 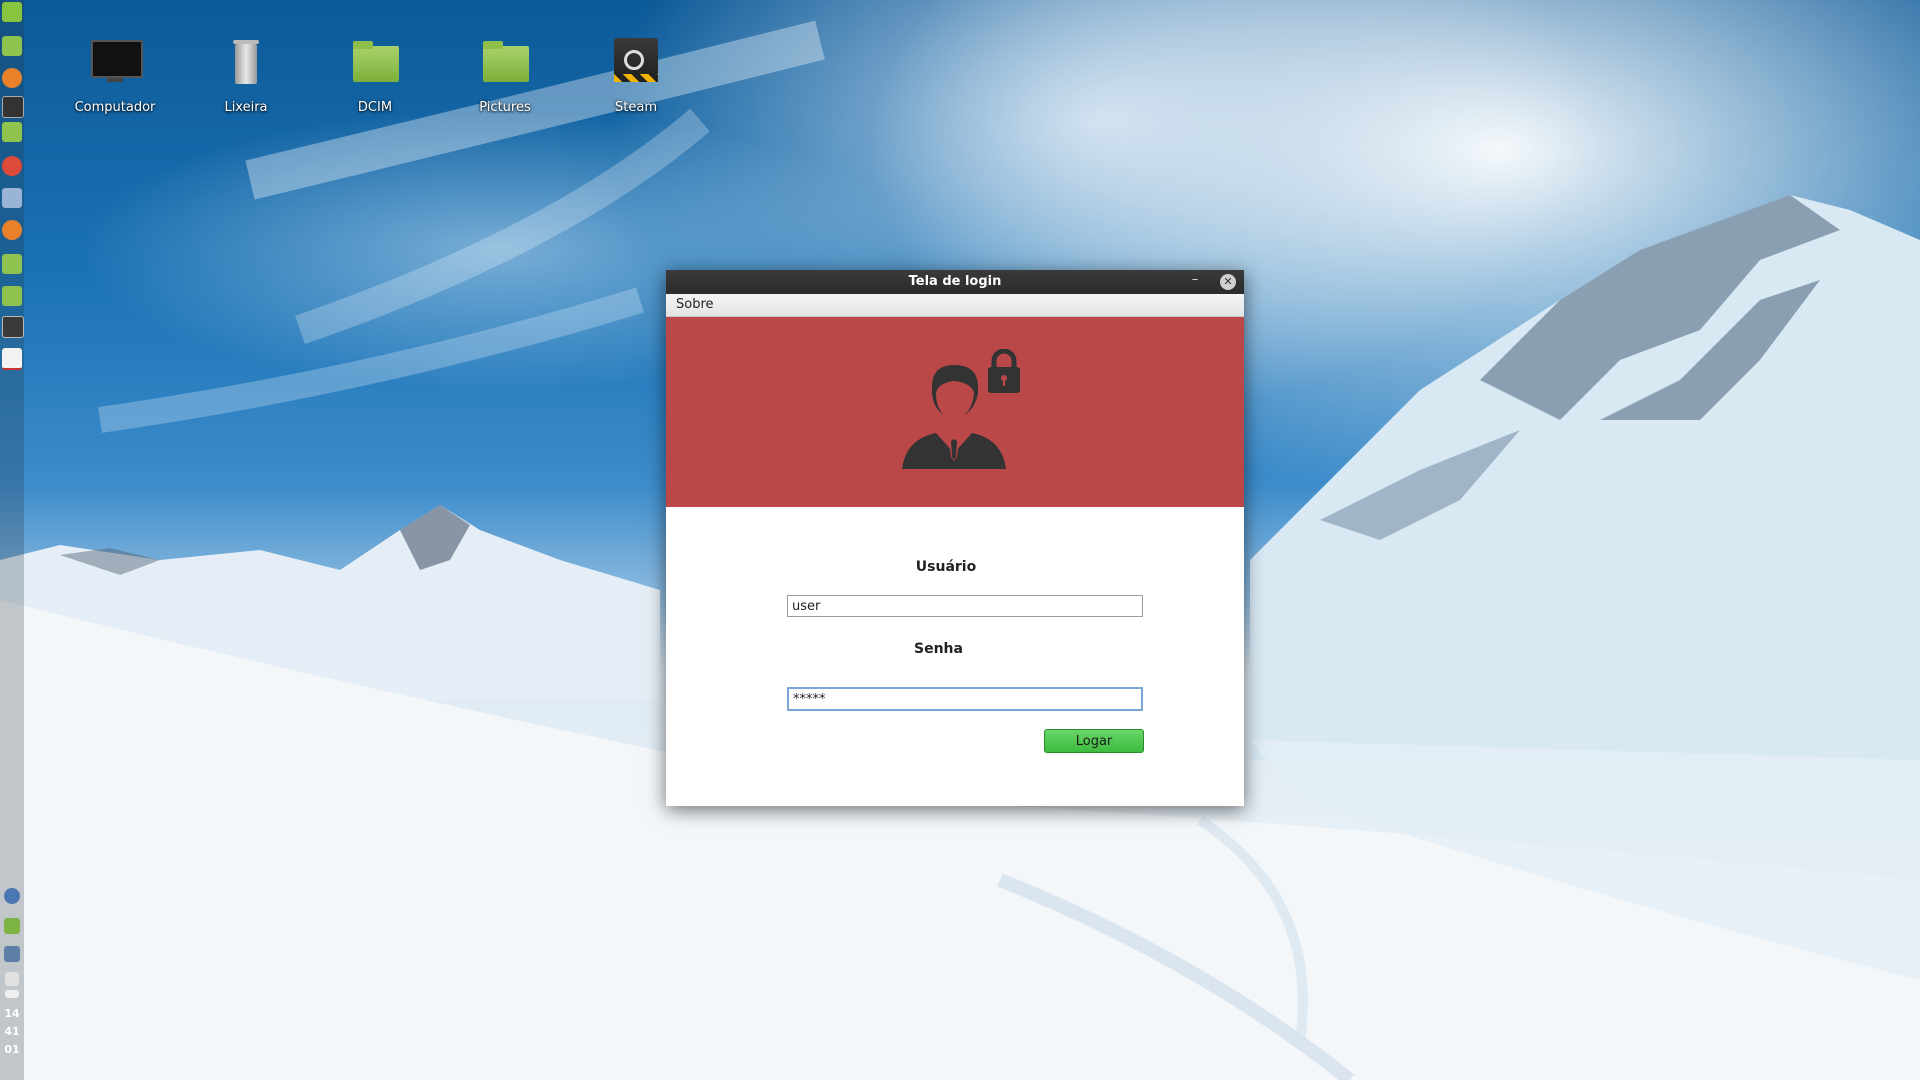 What do you see at coordinates (12, 896) in the screenshot?
I see `bluetooth-icon` at bounding box center [12, 896].